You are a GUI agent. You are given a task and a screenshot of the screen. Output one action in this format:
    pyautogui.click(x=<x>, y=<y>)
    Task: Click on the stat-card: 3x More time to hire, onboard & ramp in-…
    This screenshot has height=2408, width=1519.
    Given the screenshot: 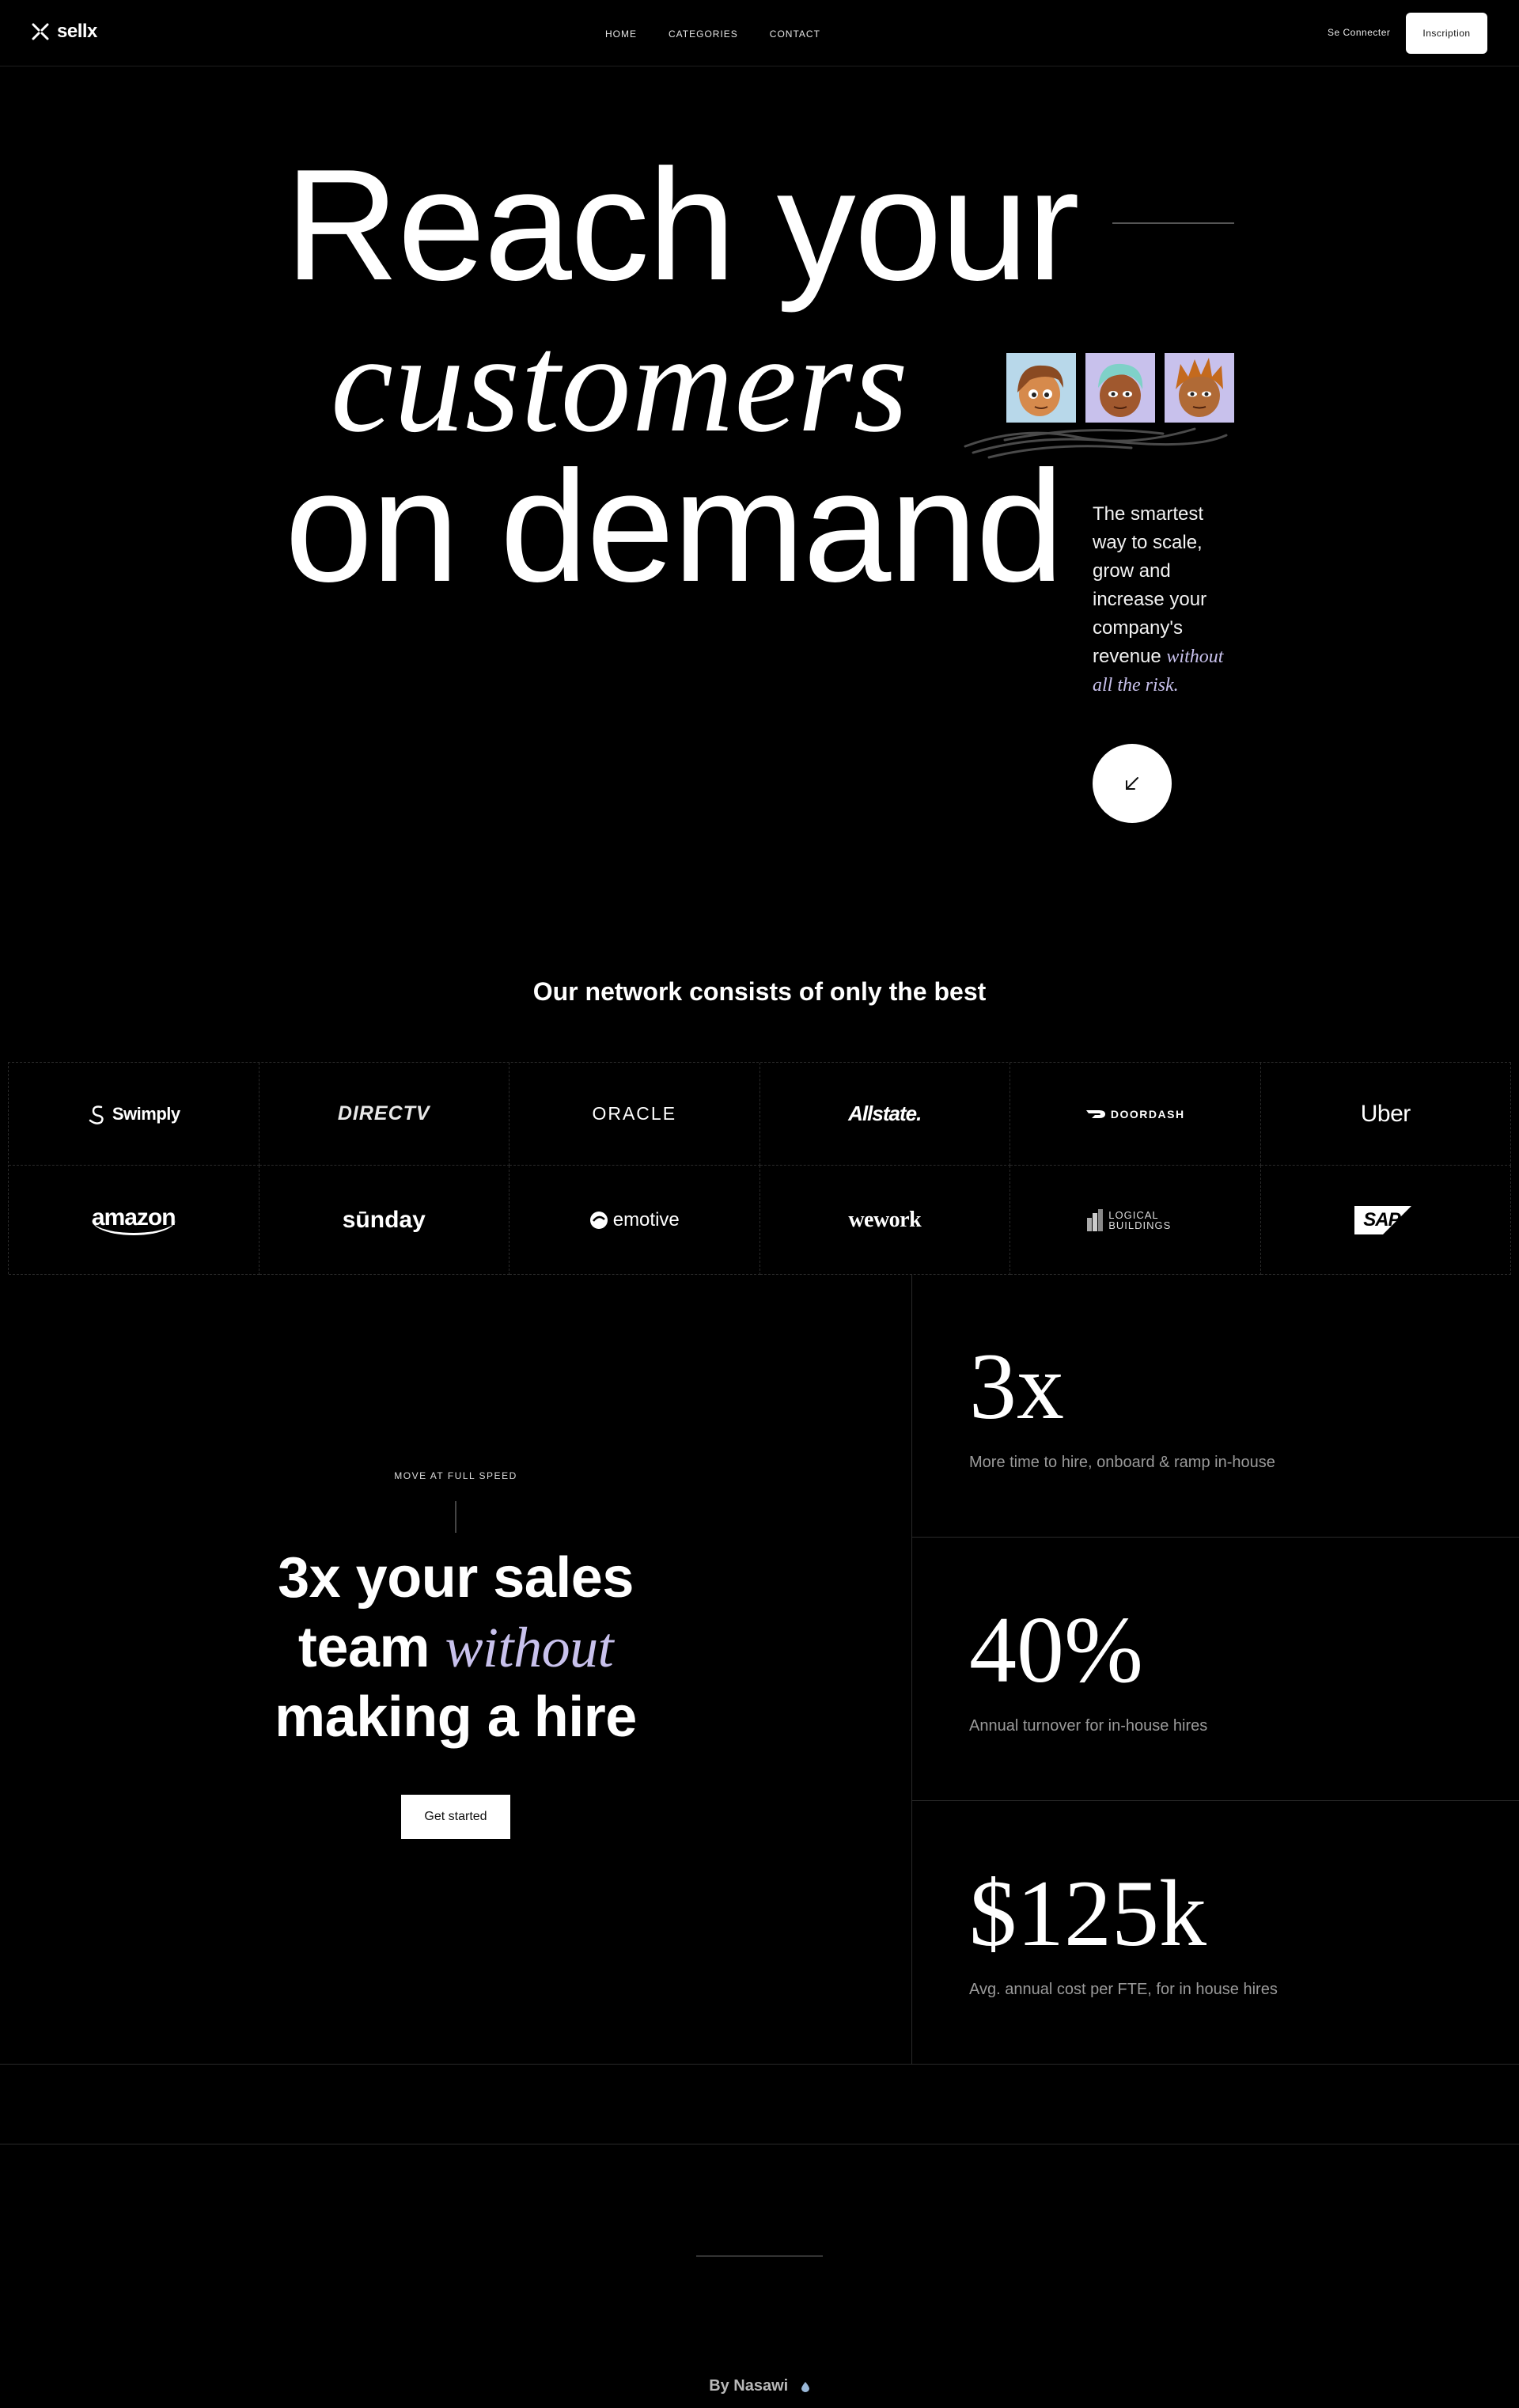 What is the action you would take?
    pyautogui.click(x=1215, y=1406)
    